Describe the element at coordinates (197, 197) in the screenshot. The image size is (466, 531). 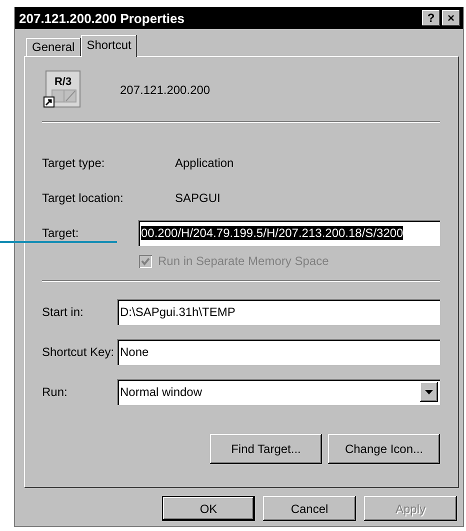
I see `info-value: SAPGUI` at that location.